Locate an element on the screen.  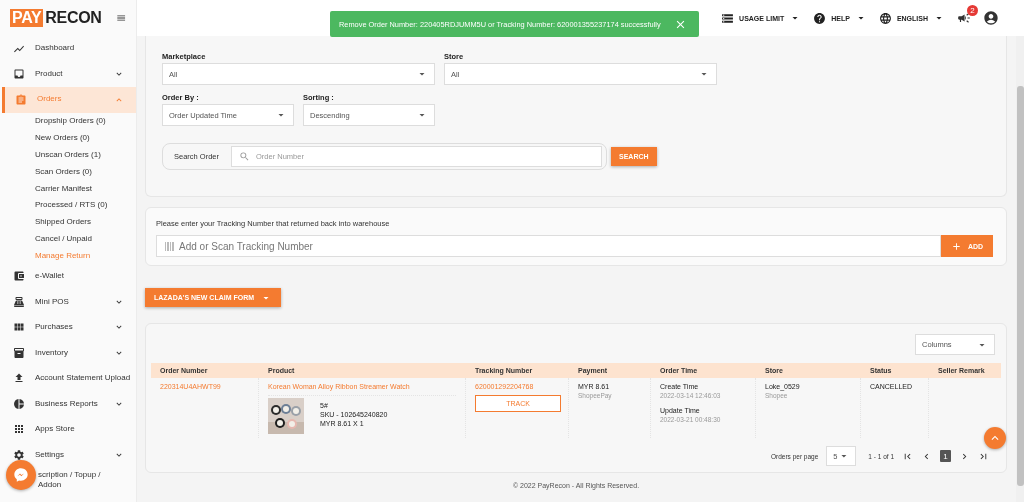
sidebar-item: Product is located at coordinates (68, 74).